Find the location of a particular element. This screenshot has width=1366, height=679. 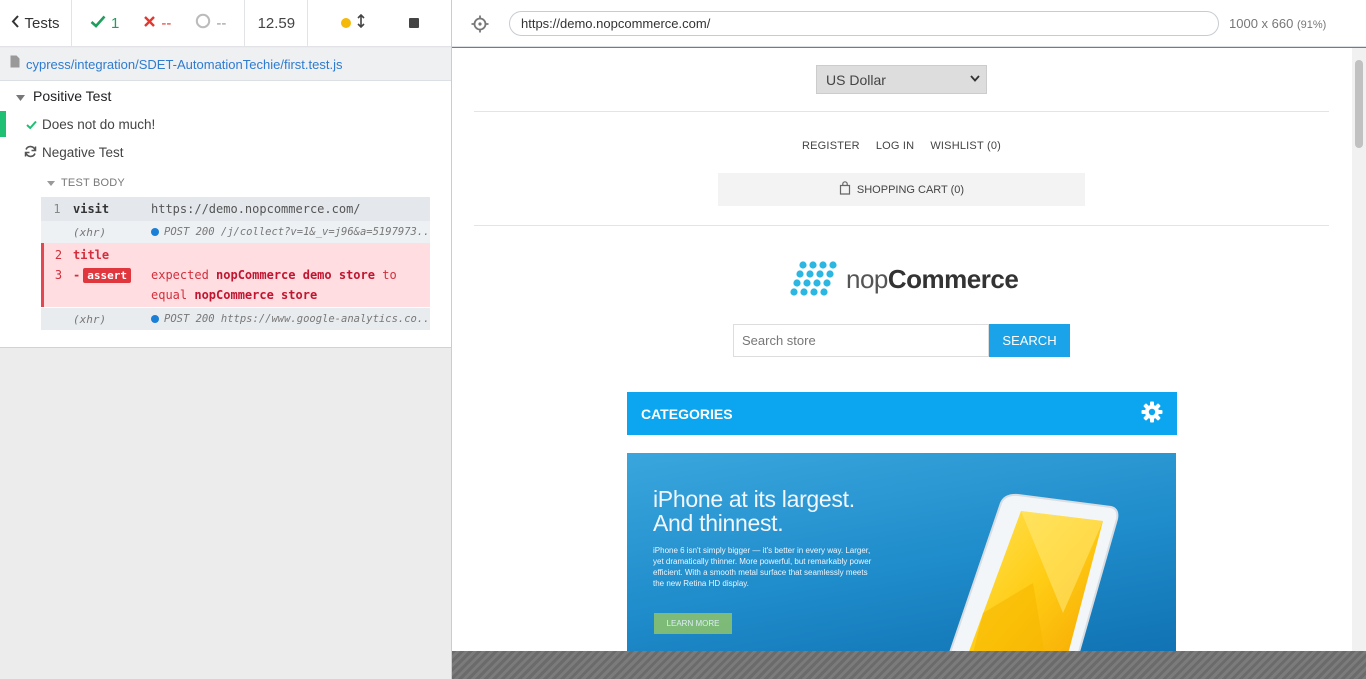

test-does-not-do-much: Does not do much! is located at coordinates (225, 124).